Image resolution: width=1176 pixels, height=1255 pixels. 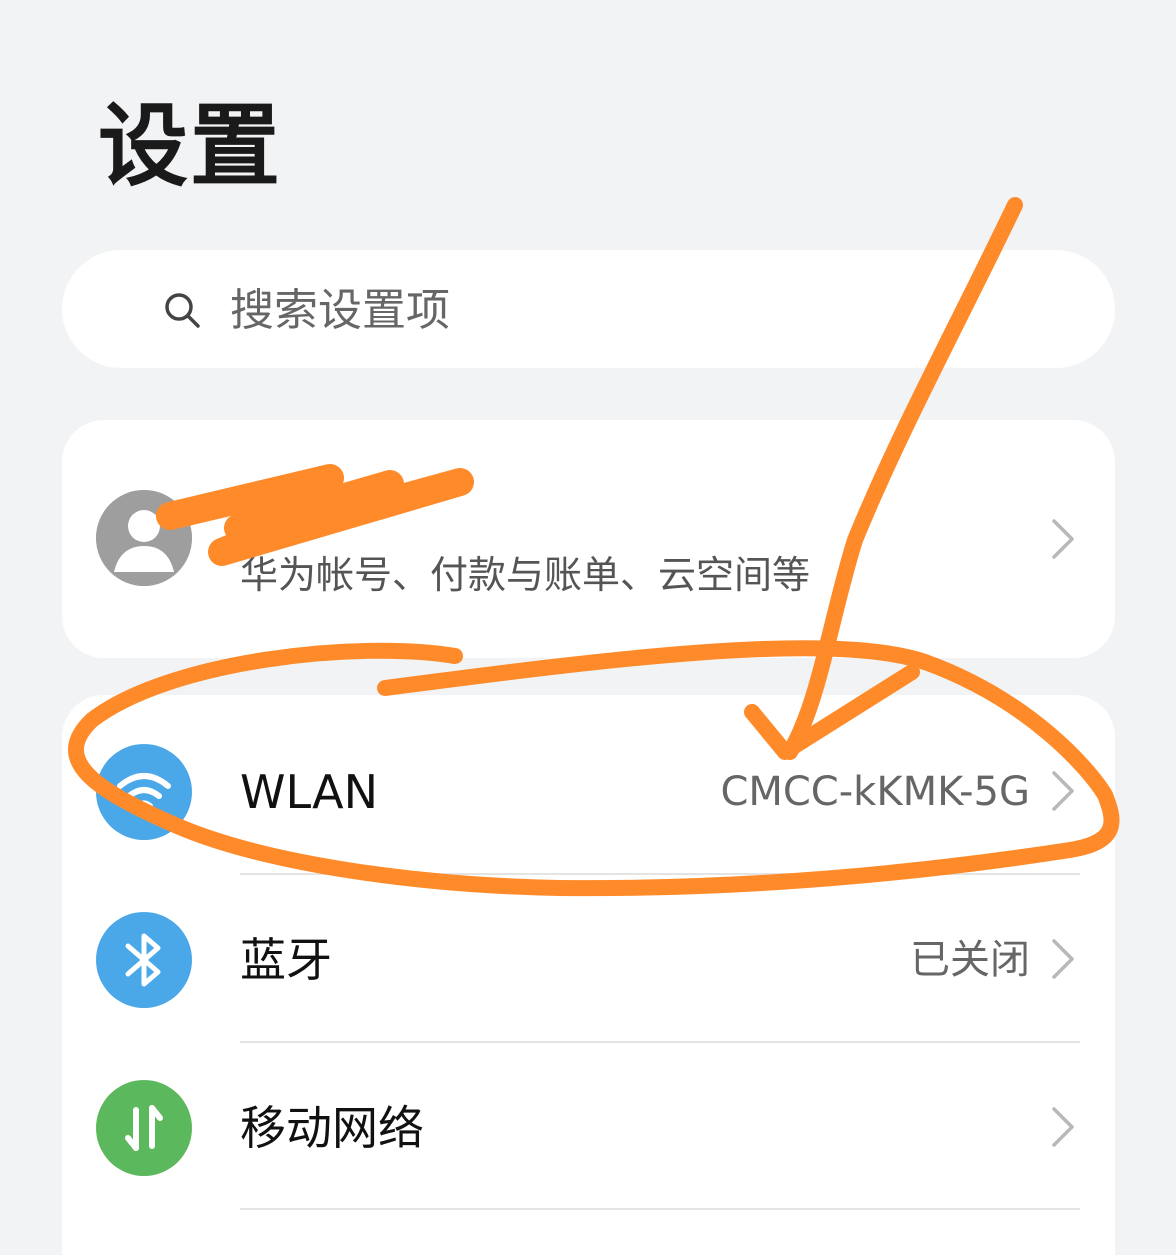 I want to click on settings-row-bluetooth: 蓝牙 已关闭, so click(x=588, y=960).